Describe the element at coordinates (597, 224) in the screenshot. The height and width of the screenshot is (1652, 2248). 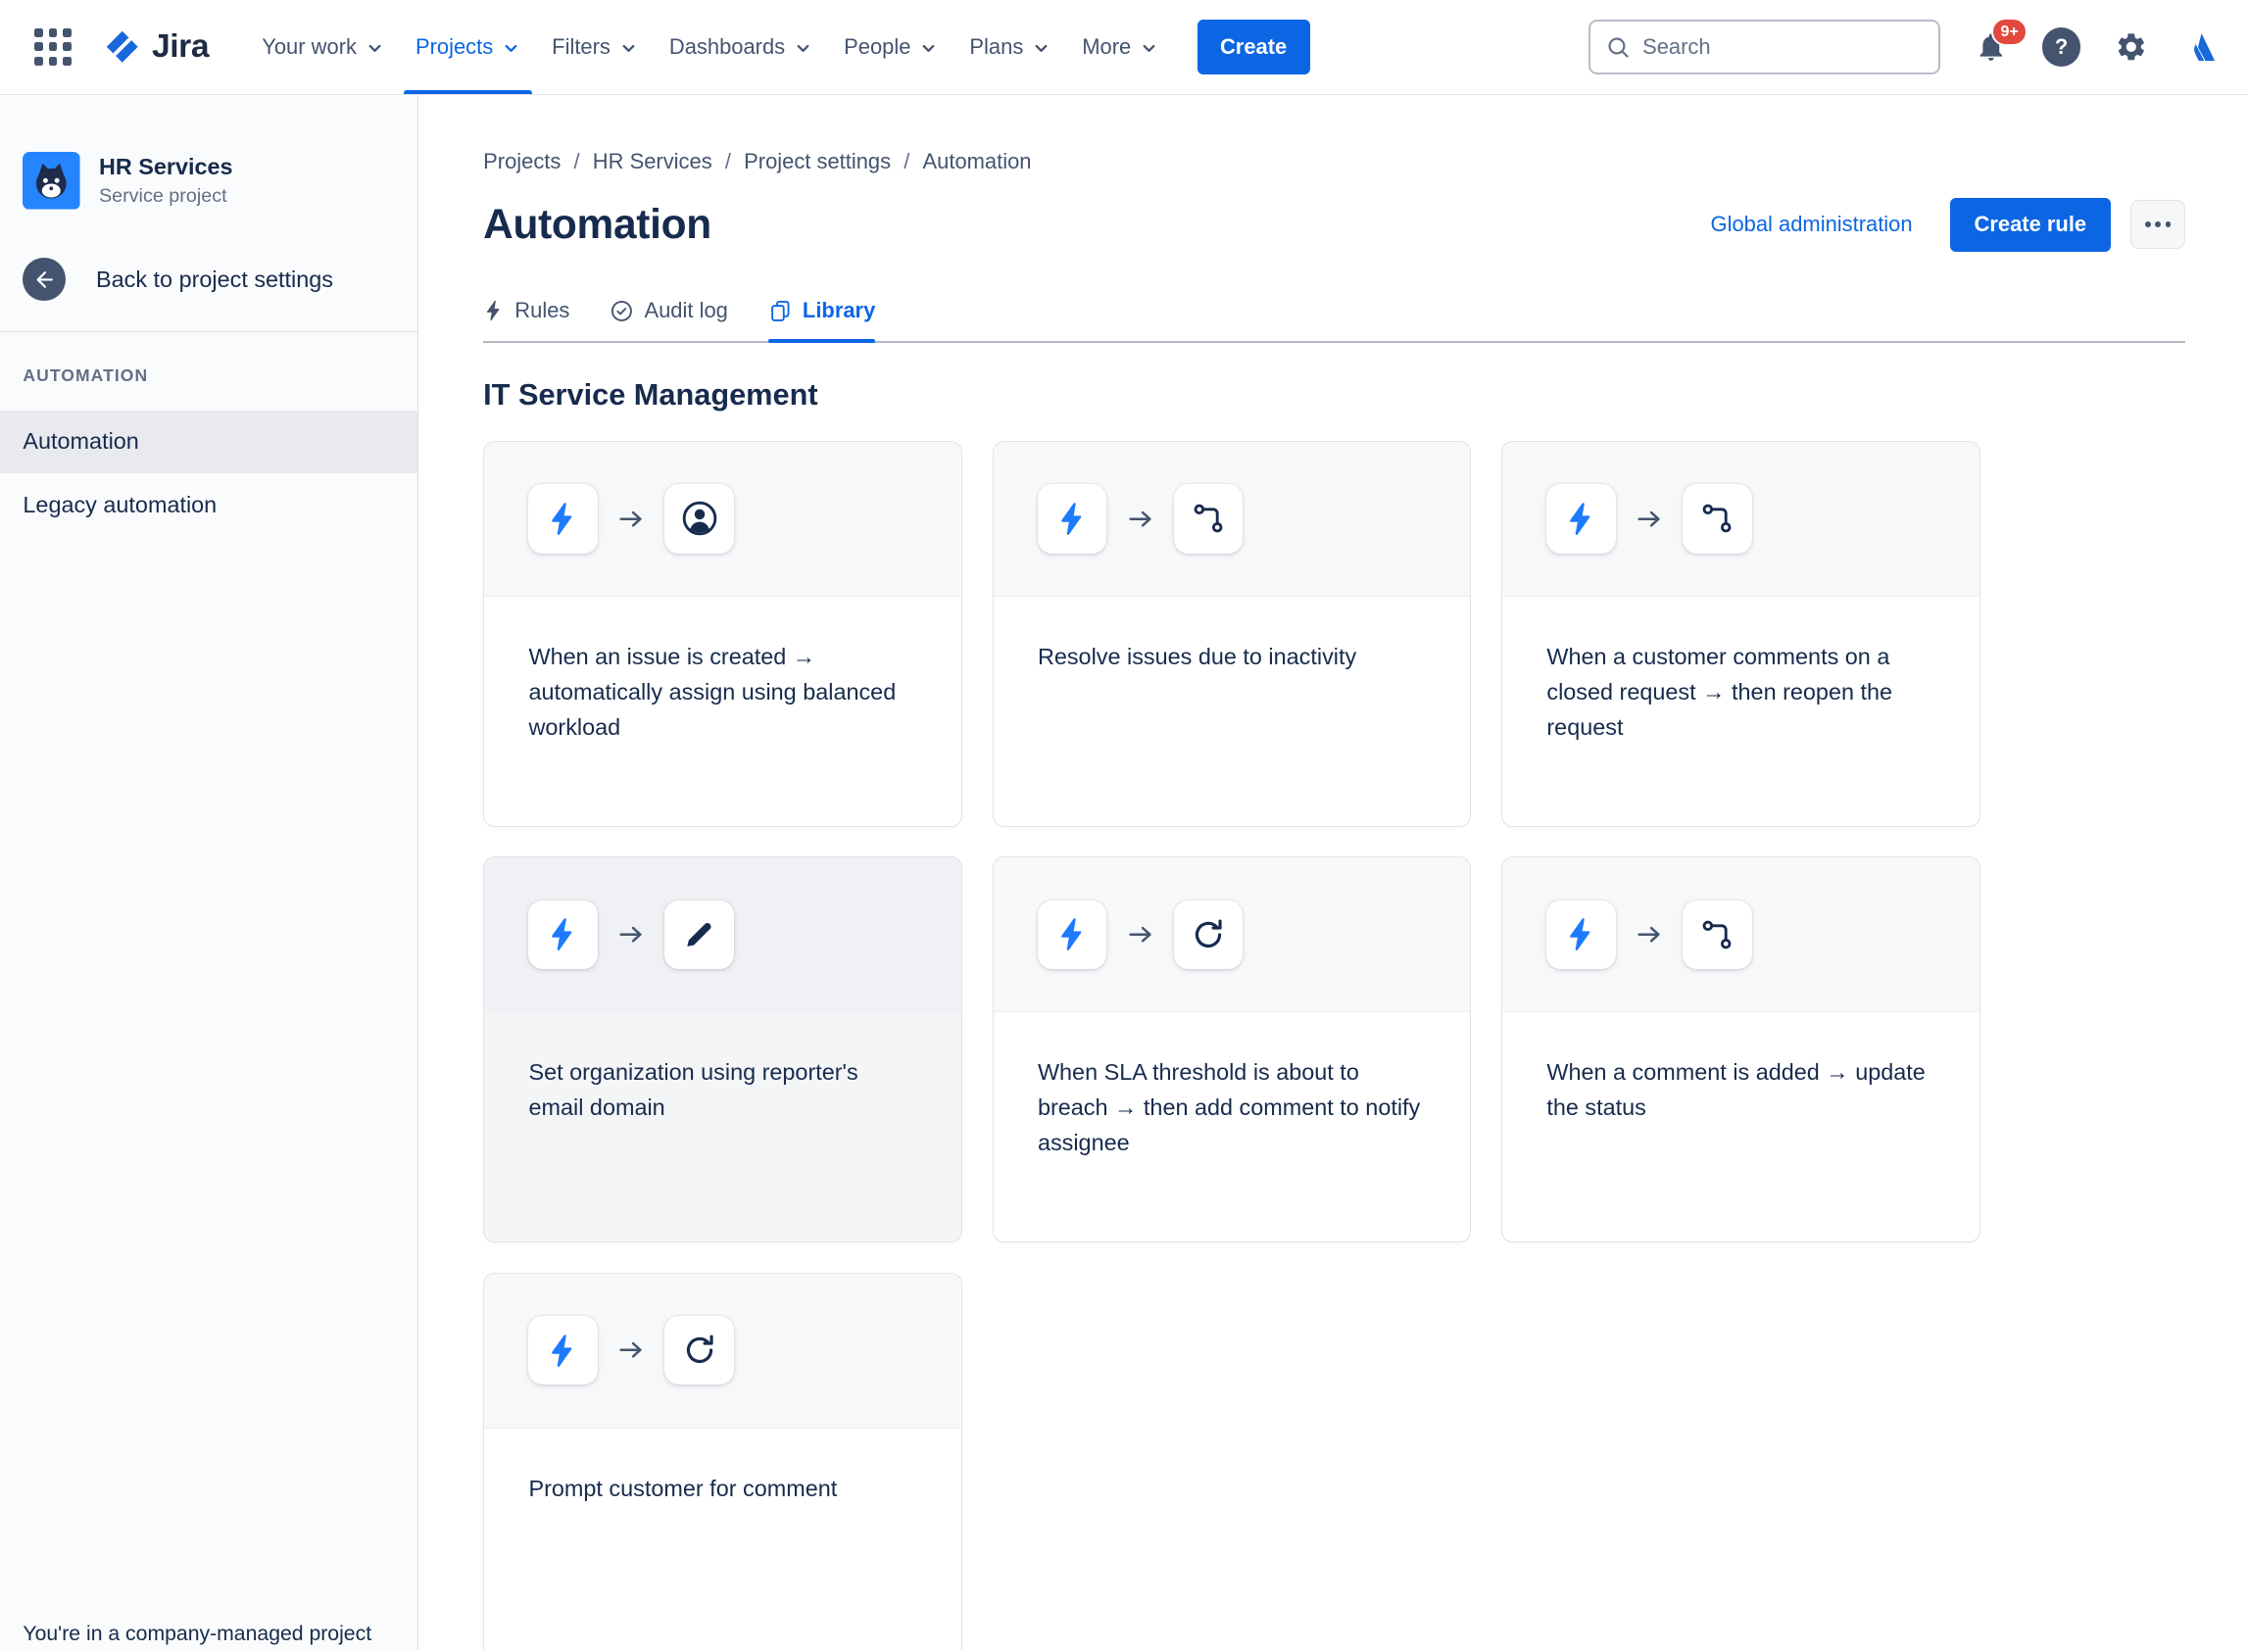
I see `page-title: Automation` at that location.